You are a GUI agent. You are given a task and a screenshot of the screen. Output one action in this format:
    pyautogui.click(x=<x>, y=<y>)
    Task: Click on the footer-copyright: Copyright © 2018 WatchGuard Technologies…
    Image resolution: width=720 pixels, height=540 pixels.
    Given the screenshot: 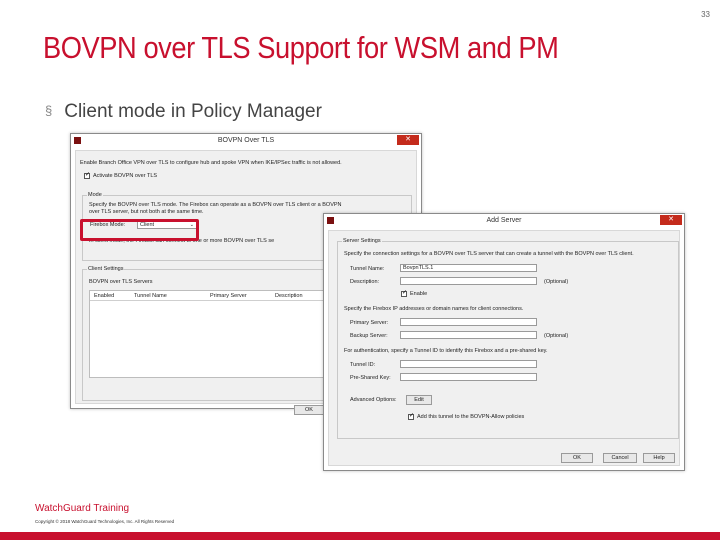 What is the action you would take?
    pyautogui.click(x=105, y=521)
    